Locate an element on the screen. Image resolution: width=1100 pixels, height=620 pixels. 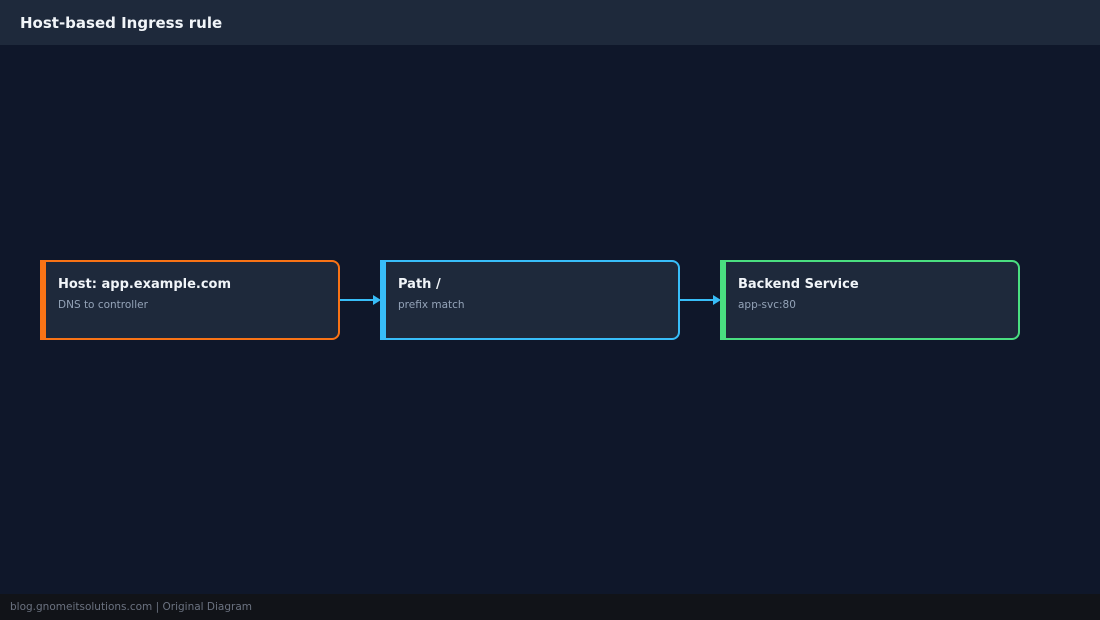
node-host-subtitle: DNS to controller is located at coordinates (103, 305).